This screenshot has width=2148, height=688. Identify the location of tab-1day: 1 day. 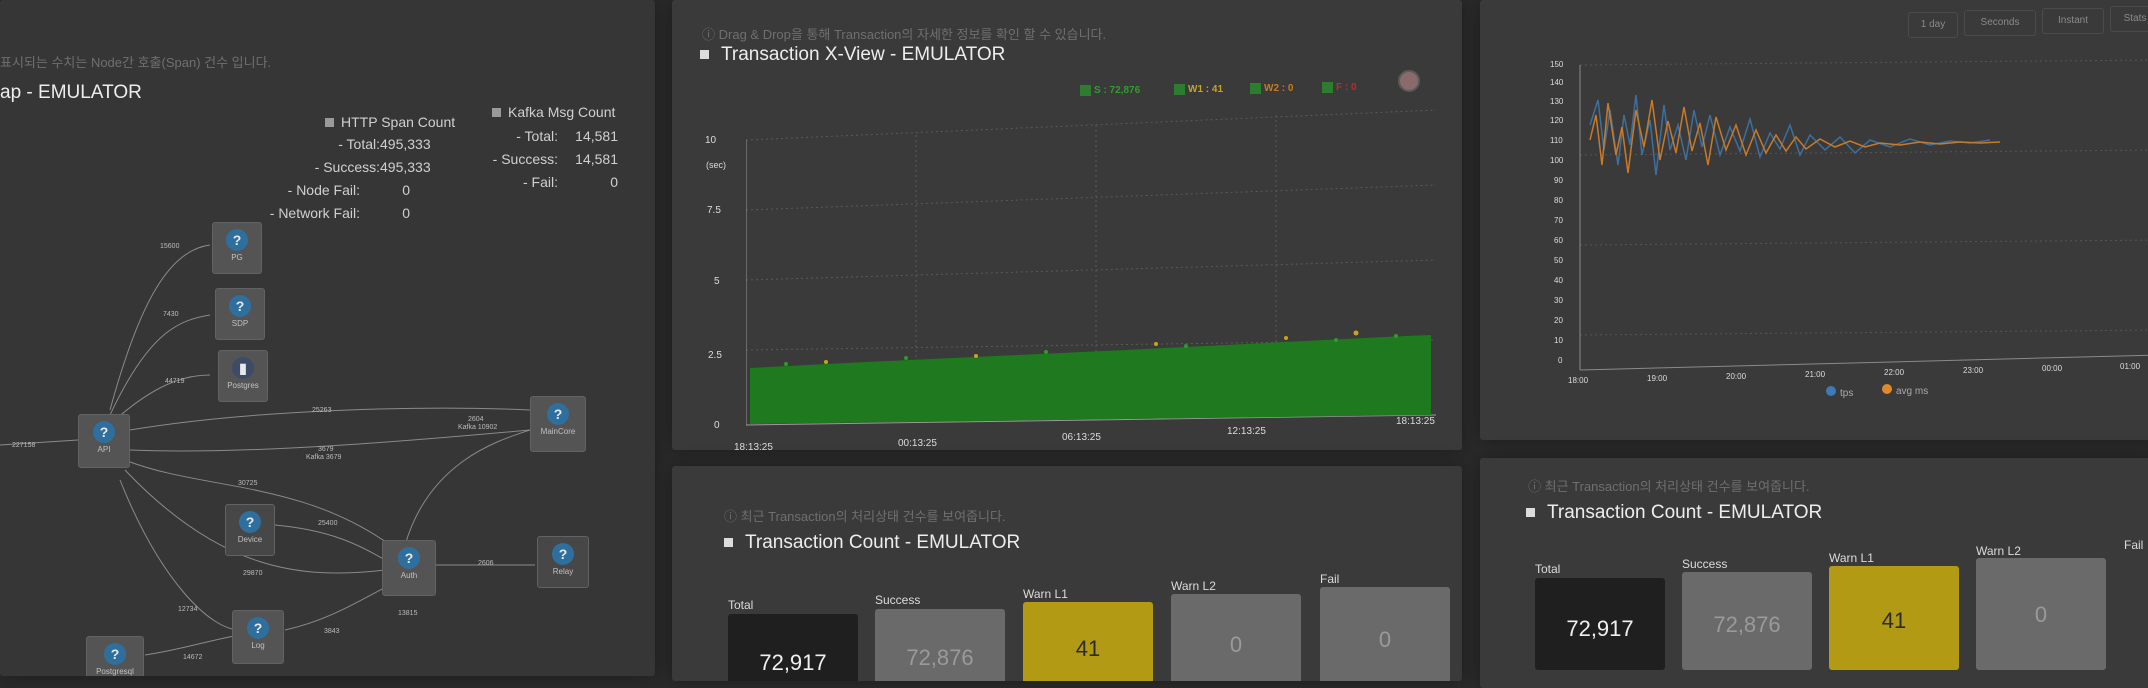
(1933, 25).